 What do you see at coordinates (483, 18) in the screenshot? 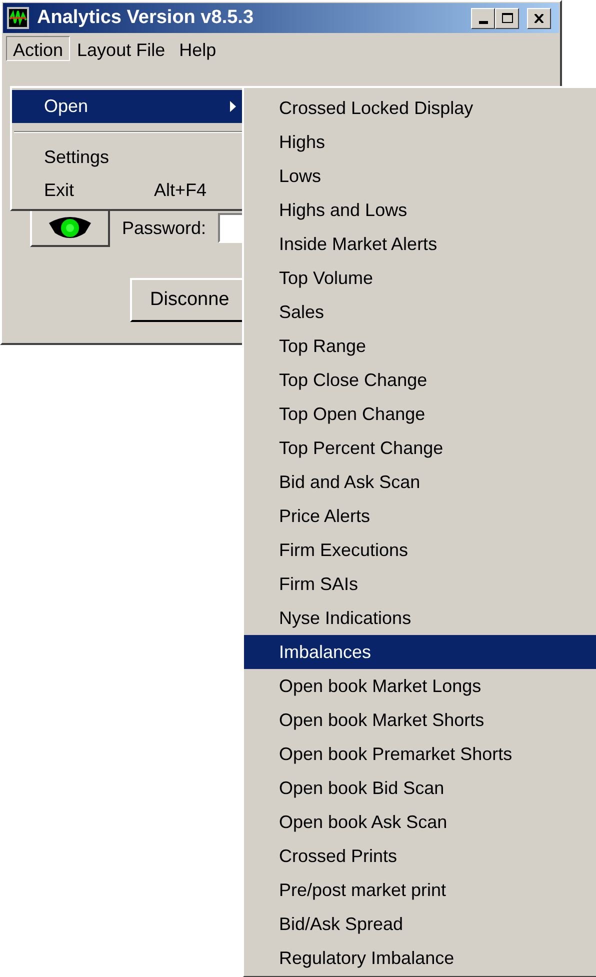
I see `minimize-button` at bounding box center [483, 18].